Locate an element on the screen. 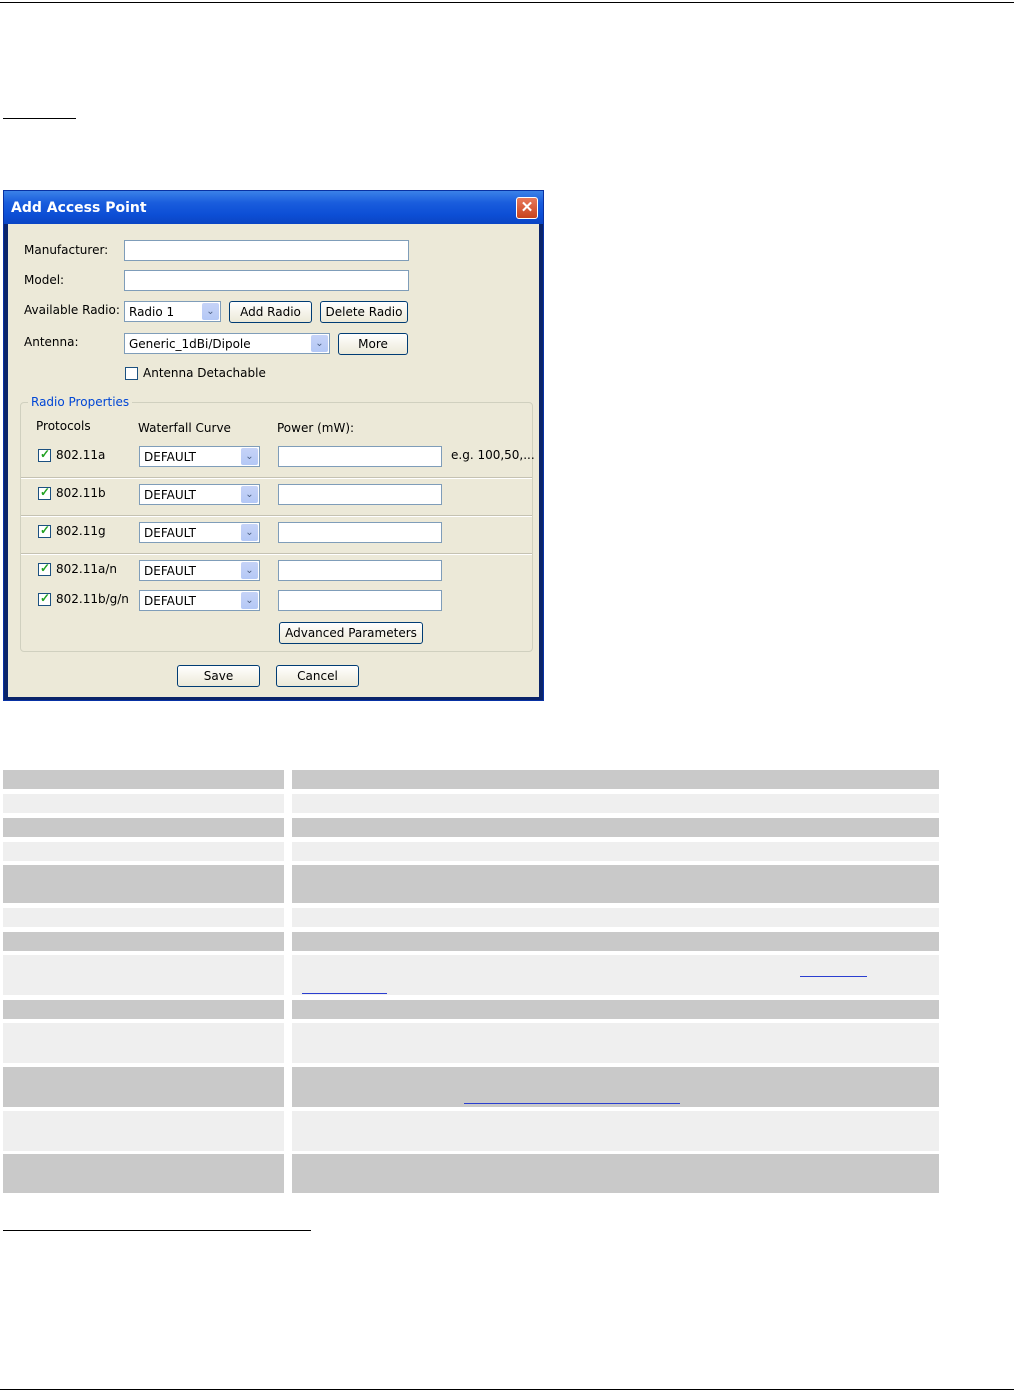  protocol-802-11b-curve-select: DEFAULT ⌄ is located at coordinates (199, 494).